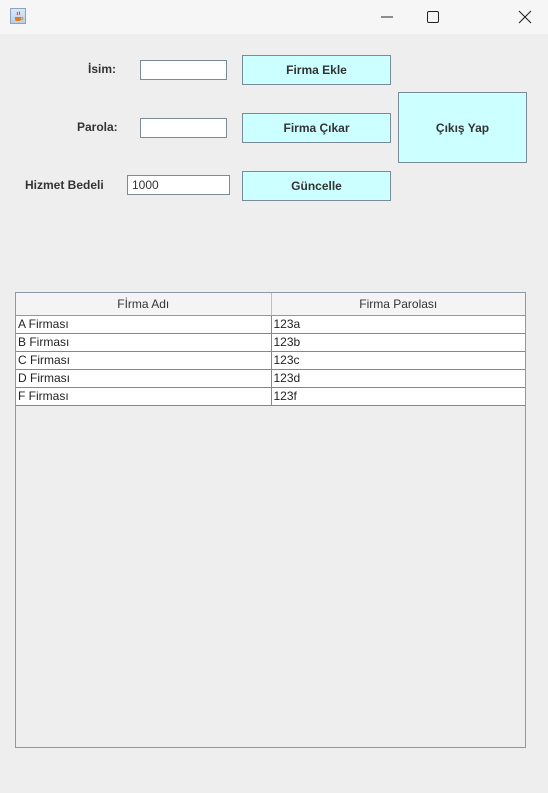 Image resolution: width=548 pixels, height=793 pixels. What do you see at coordinates (316, 128) in the screenshot?
I see `remove-company-button: Firma Çıkar` at bounding box center [316, 128].